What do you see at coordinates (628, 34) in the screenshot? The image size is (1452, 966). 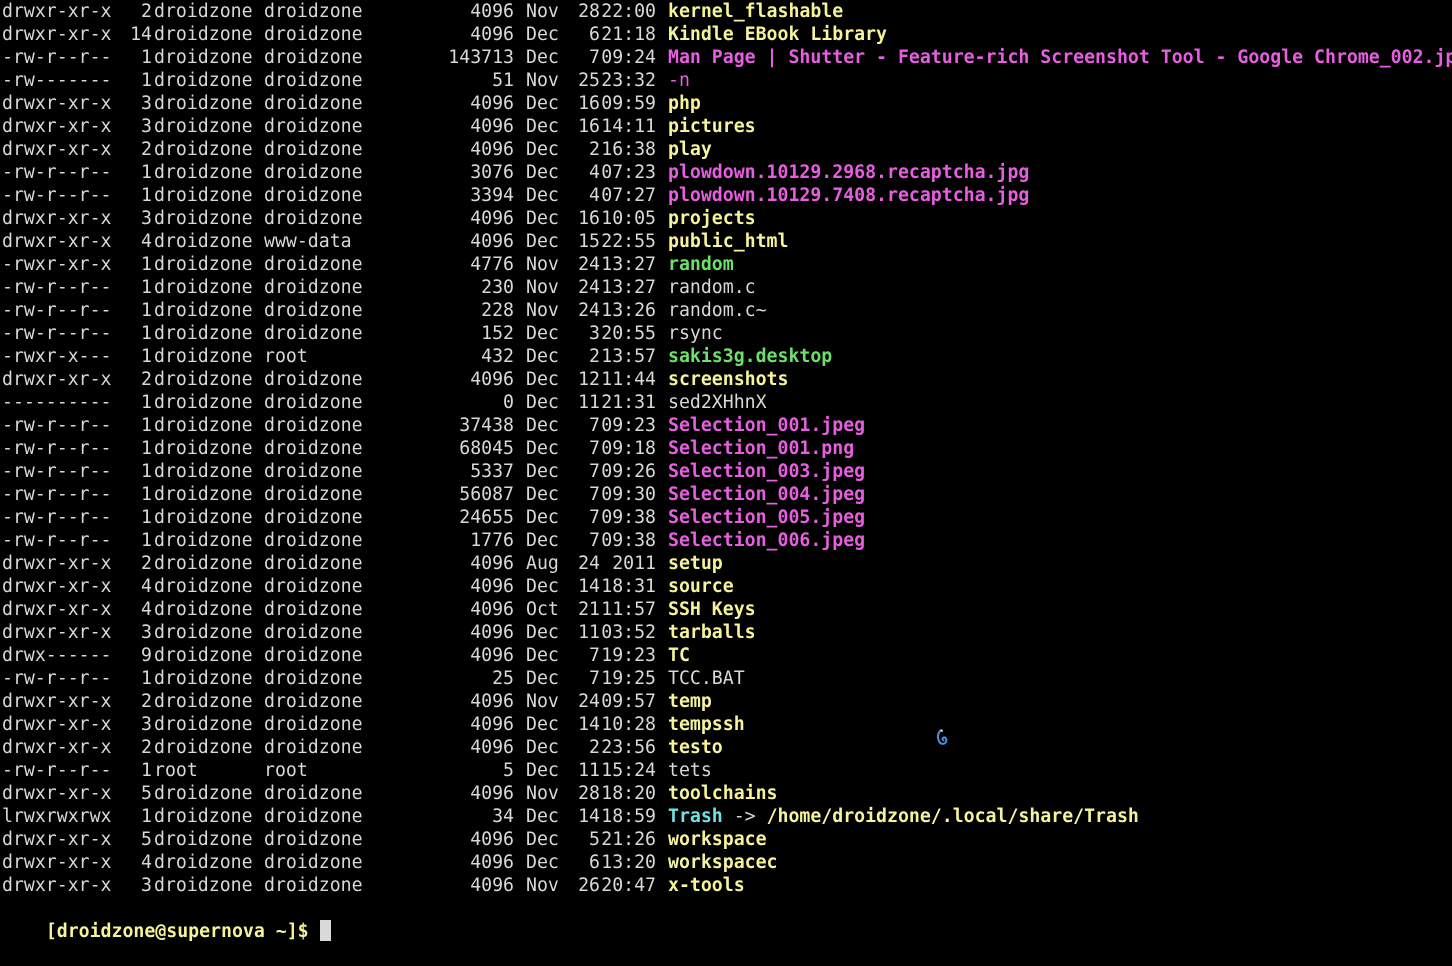 I see `time: 21:18` at bounding box center [628, 34].